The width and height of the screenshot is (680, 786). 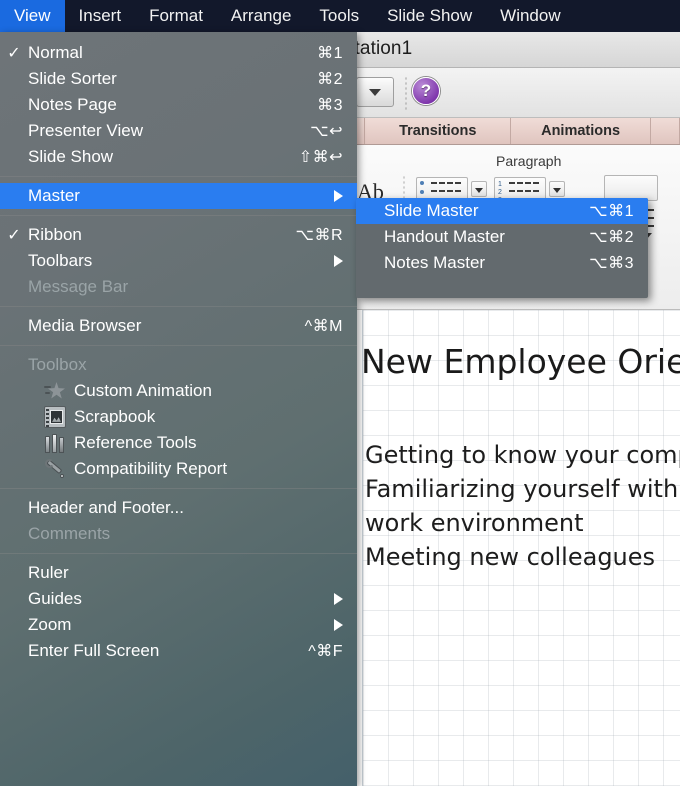 What do you see at coordinates (429, 16) in the screenshot?
I see `menubar-item-slide-show: Slide Show` at bounding box center [429, 16].